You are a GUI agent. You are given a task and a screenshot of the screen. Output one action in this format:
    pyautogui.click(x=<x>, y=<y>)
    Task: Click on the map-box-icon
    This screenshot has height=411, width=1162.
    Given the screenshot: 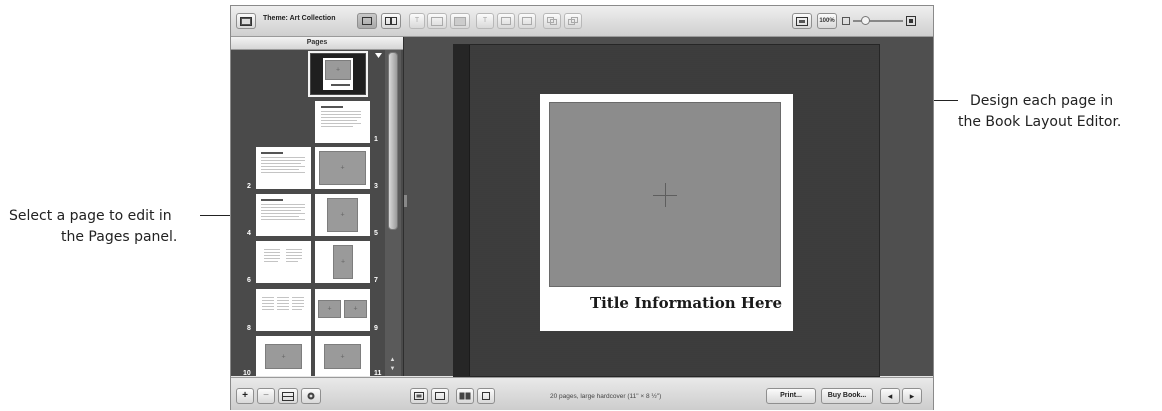 What is the action you would take?
    pyautogui.click(x=527, y=21)
    